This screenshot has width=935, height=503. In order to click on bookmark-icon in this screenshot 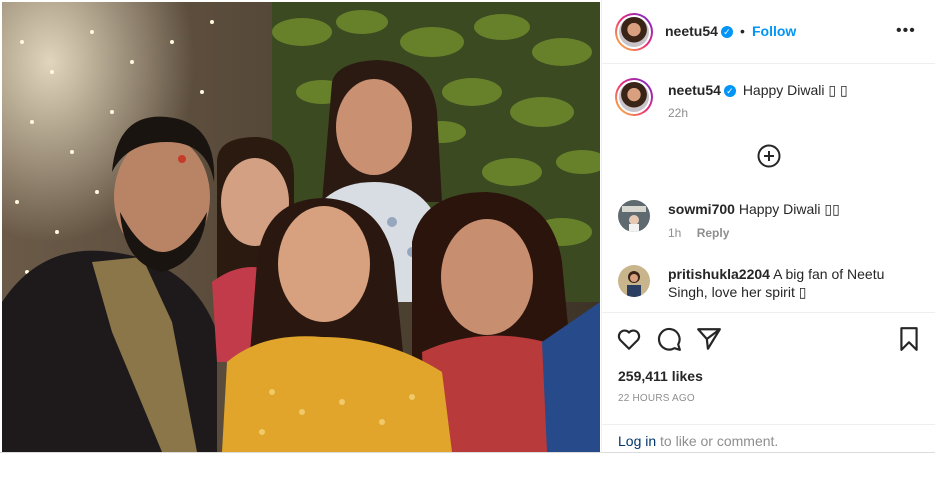, I will do `click(909, 339)`.